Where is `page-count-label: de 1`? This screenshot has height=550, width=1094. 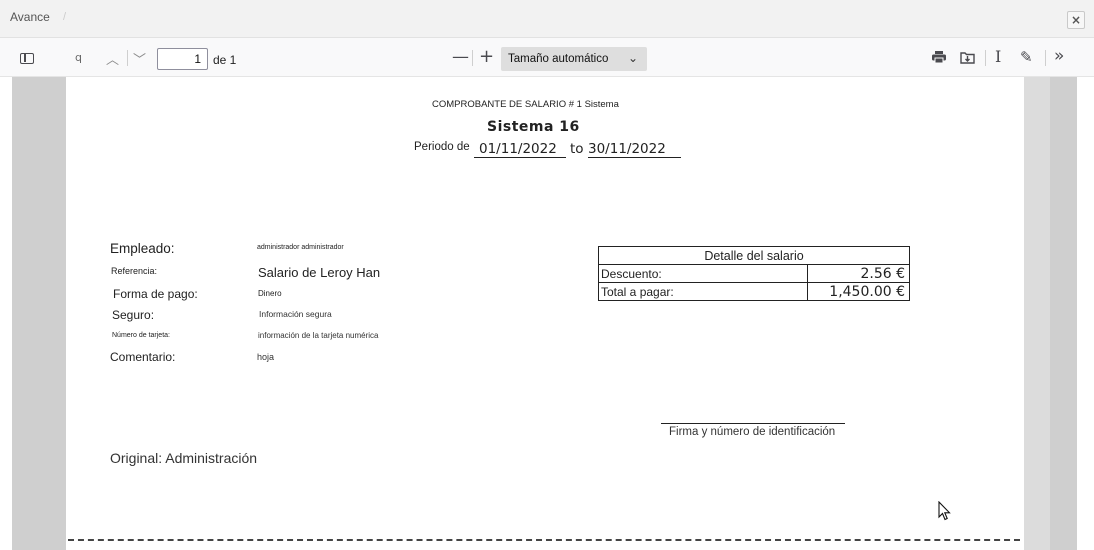 page-count-label: de 1 is located at coordinates (225, 60).